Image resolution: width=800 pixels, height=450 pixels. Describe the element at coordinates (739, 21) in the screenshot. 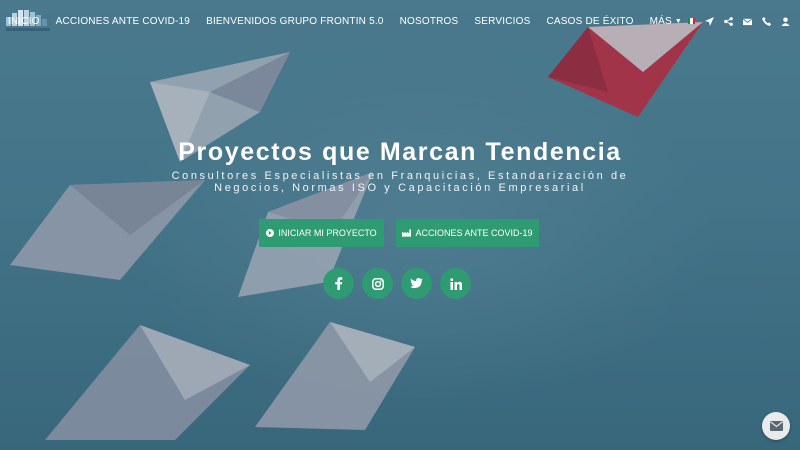

I see `nav-icon-bar` at that location.